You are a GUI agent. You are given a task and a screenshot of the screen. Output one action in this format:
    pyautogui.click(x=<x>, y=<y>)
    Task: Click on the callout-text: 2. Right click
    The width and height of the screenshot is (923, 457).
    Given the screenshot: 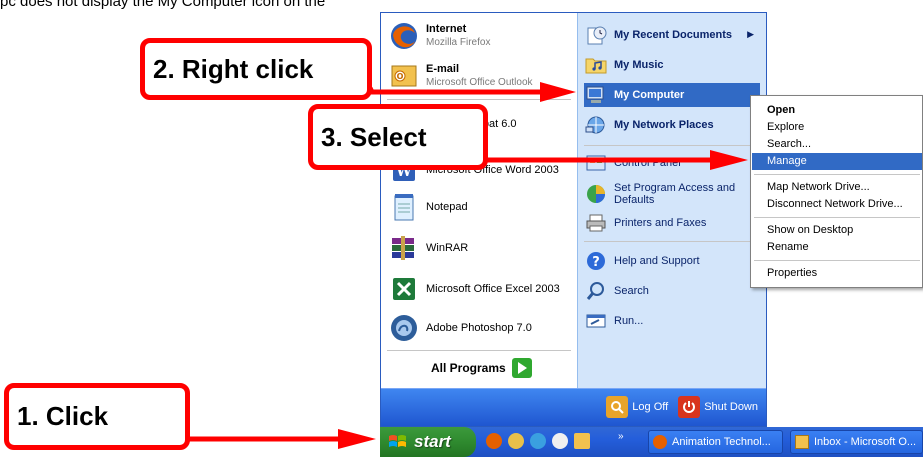 What is the action you would take?
    pyautogui.click(x=233, y=68)
    